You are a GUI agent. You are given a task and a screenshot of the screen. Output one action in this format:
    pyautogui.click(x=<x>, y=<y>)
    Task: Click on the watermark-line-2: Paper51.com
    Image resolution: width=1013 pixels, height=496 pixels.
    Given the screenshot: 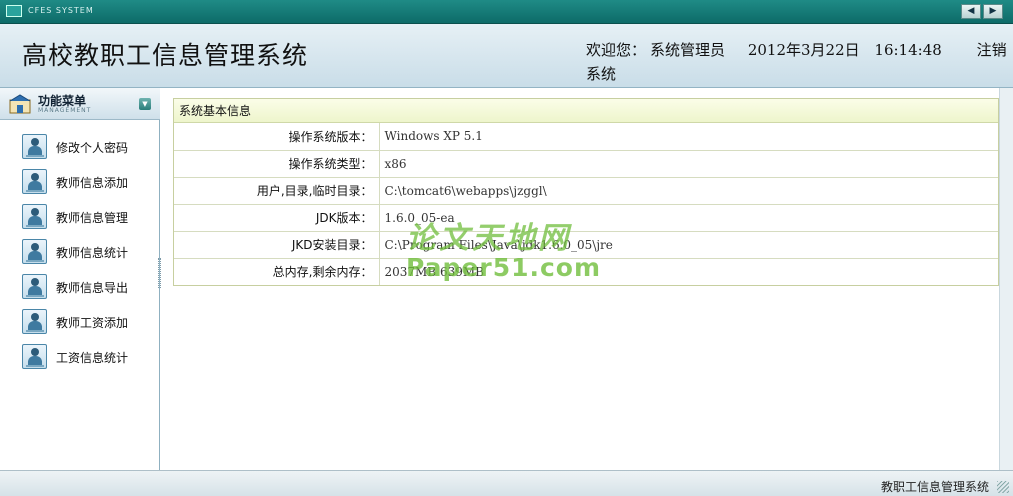 What is the action you would take?
    pyautogui.click(x=504, y=267)
    